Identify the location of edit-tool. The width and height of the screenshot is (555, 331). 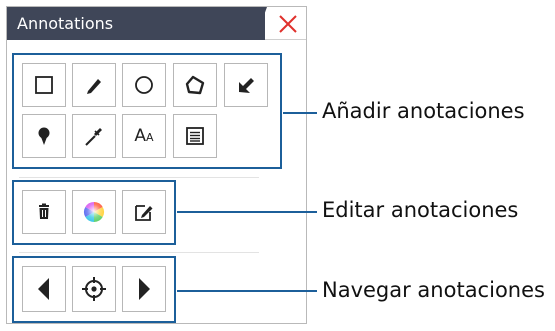
(144, 212).